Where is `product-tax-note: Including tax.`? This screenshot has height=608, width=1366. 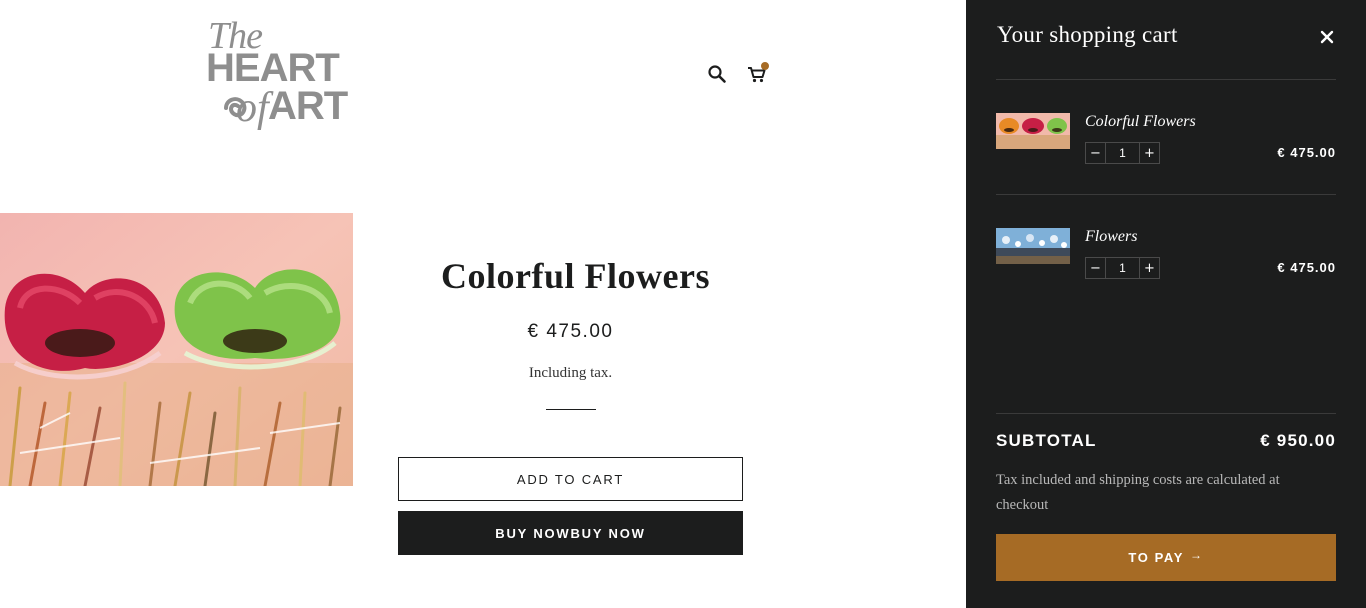
product-tax-note: Including tax. is located at coordinates (570, 373).